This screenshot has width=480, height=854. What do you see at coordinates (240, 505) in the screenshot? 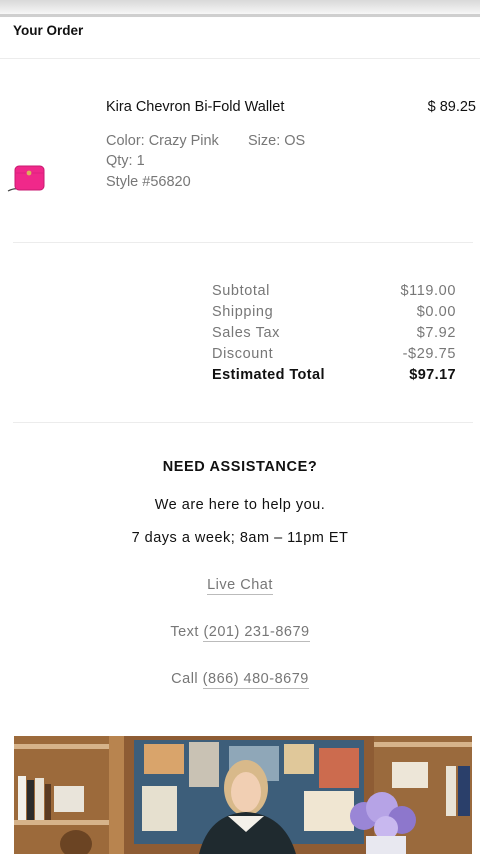
I see `assistance-line-help: We are here to help you.` at bounding box center [240, 505].